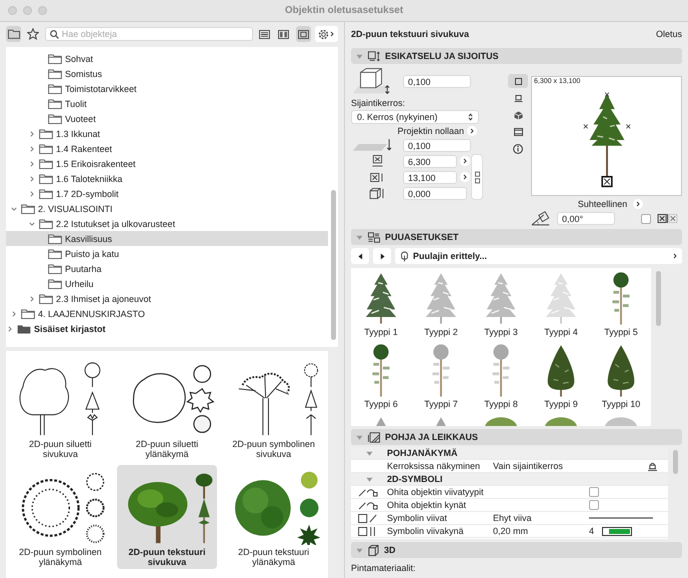  Describe the element at coordinates (87, 193) in the screenshot. I see `tree-item-label: 1.7 2D-symbolit` at that location.